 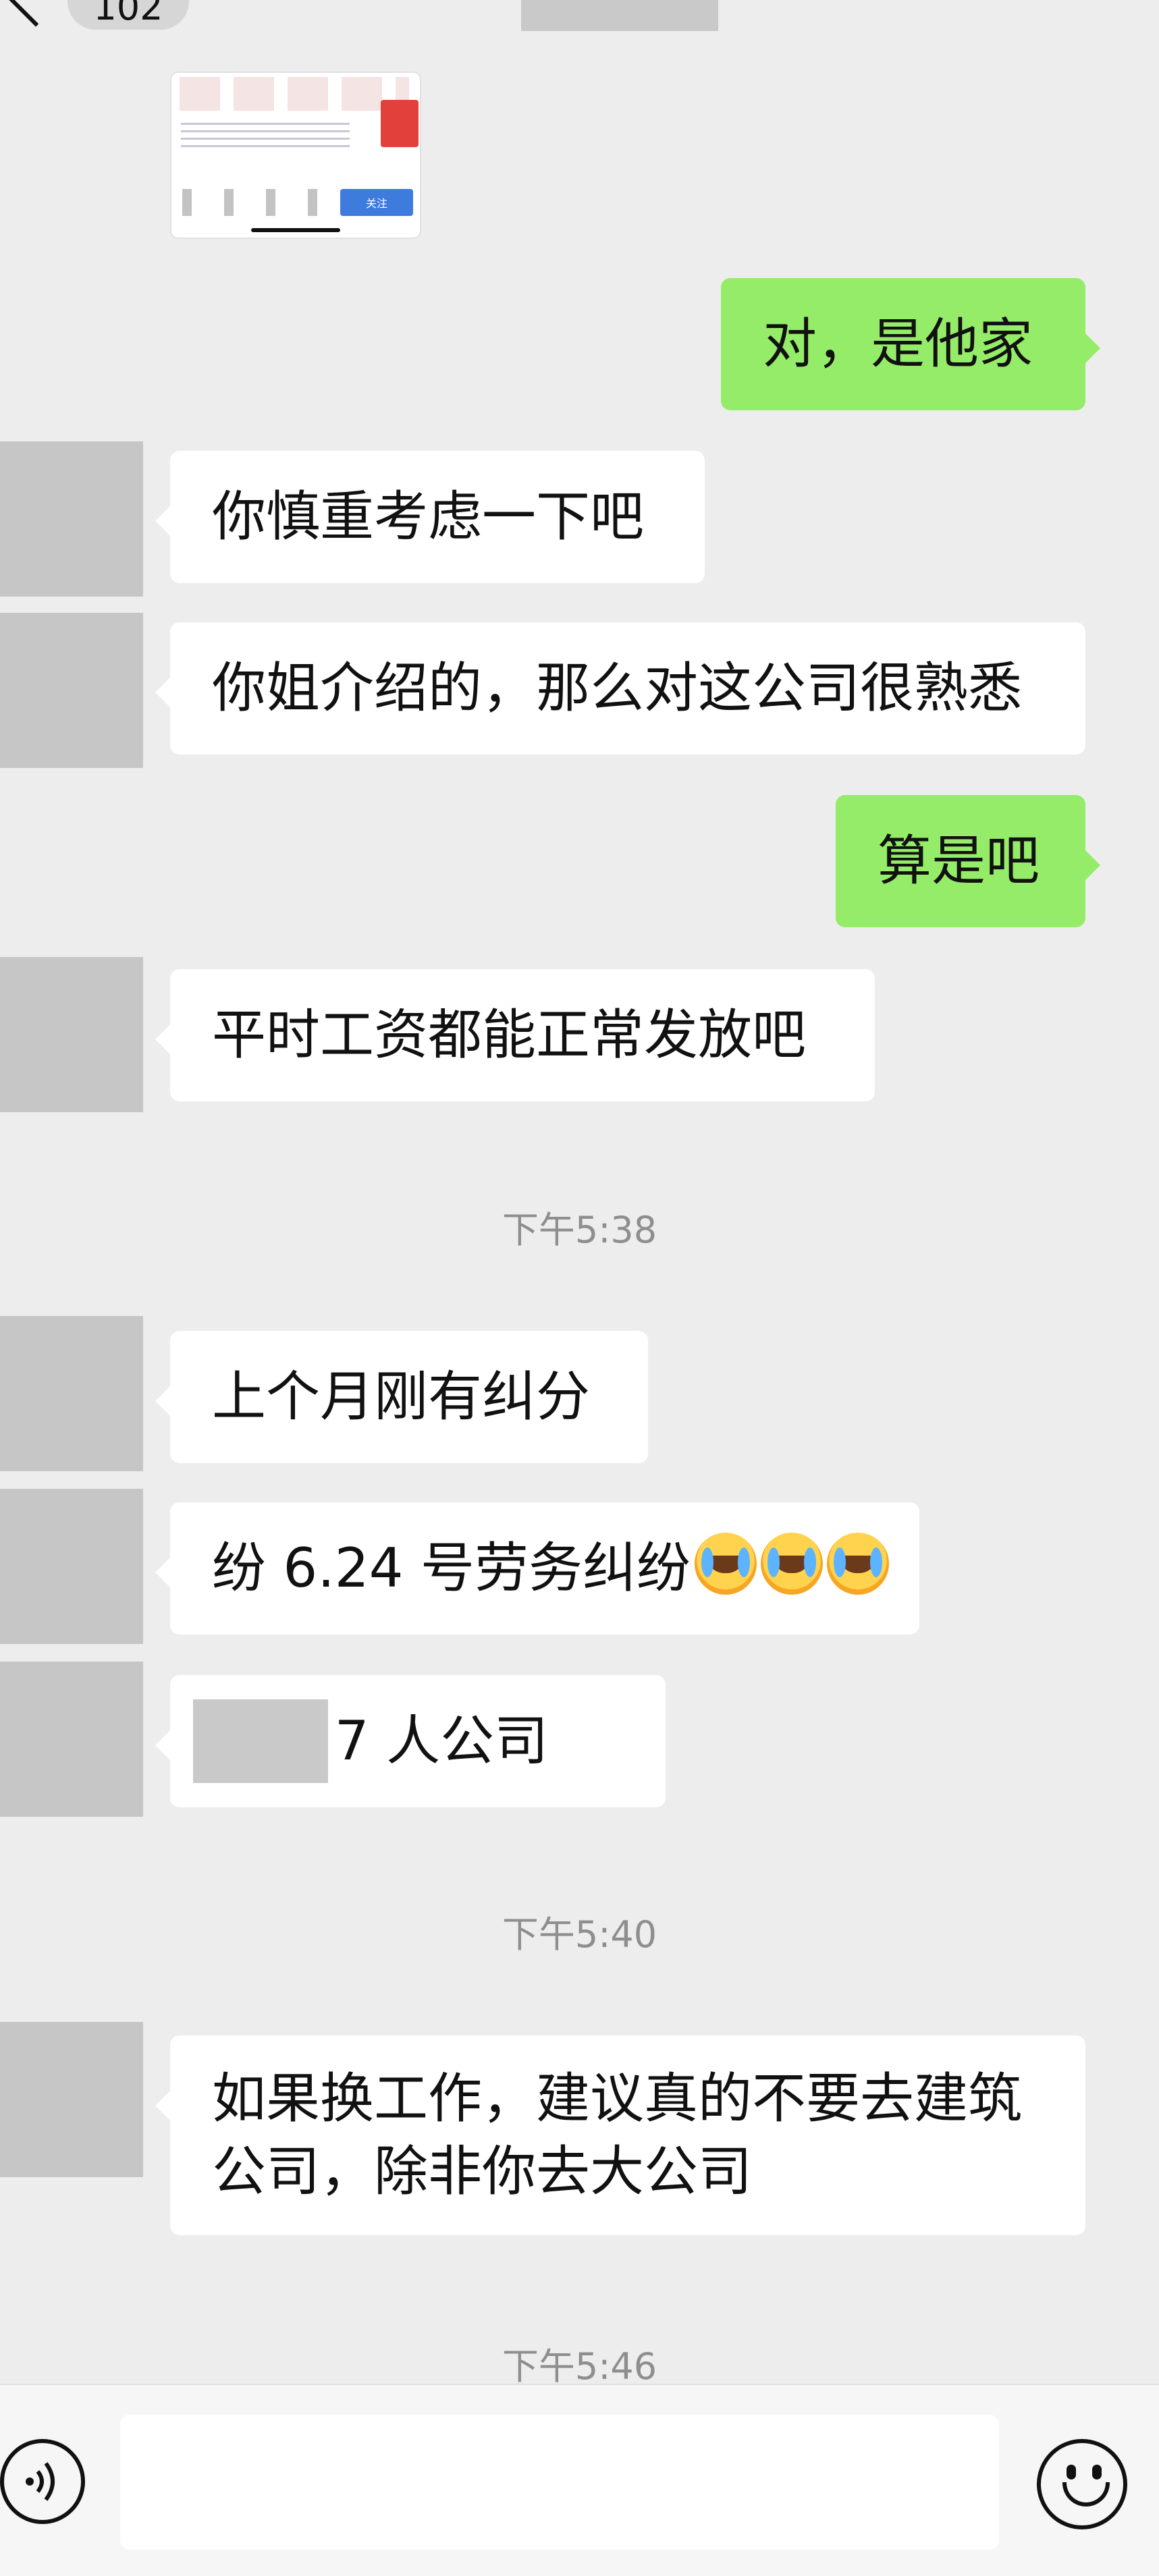 What do you see at coordinates (295, 155) in the screenshot?
I see `image-message-thumbnail: 关注` at bounding box center [295, 155].